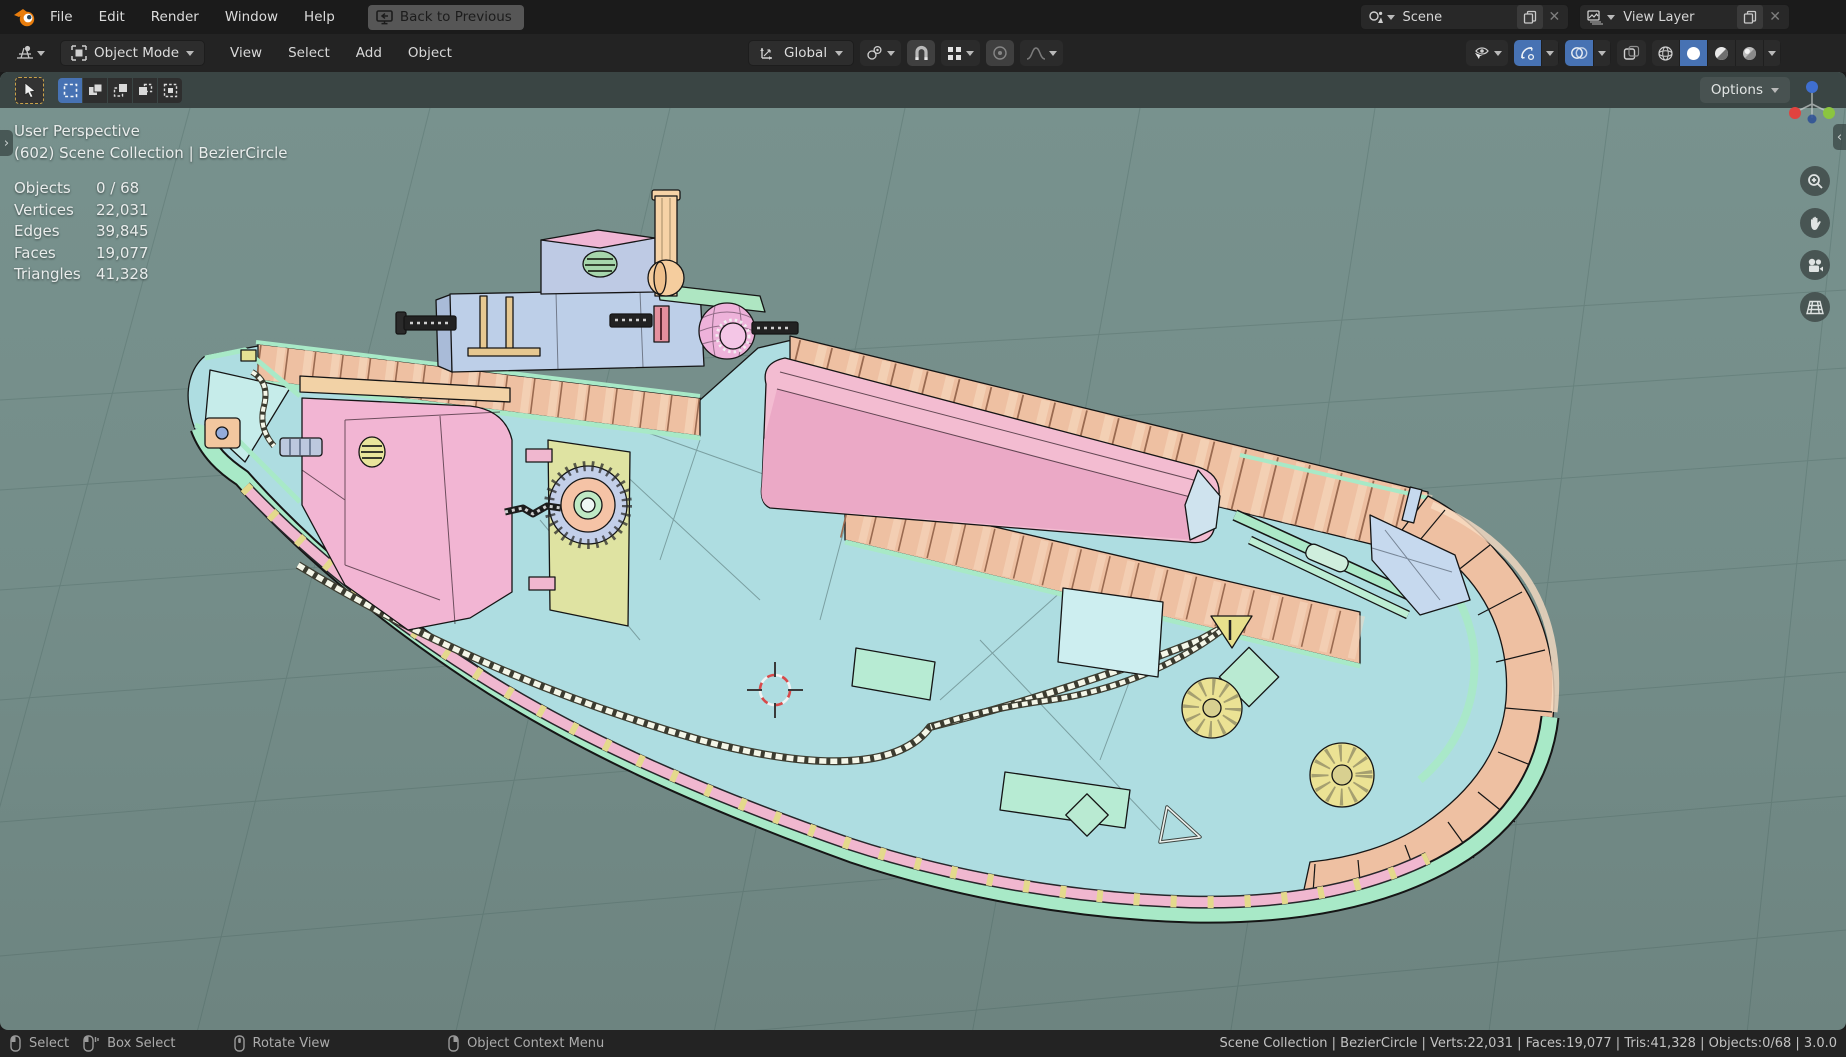  I want to click on select-mode-group, so click(120, 90).